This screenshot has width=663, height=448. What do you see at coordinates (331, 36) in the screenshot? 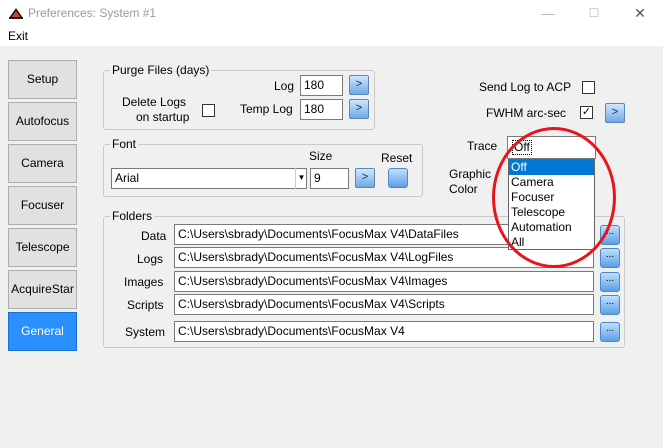
I see `menu-bar` at bounding box center [331, 36].